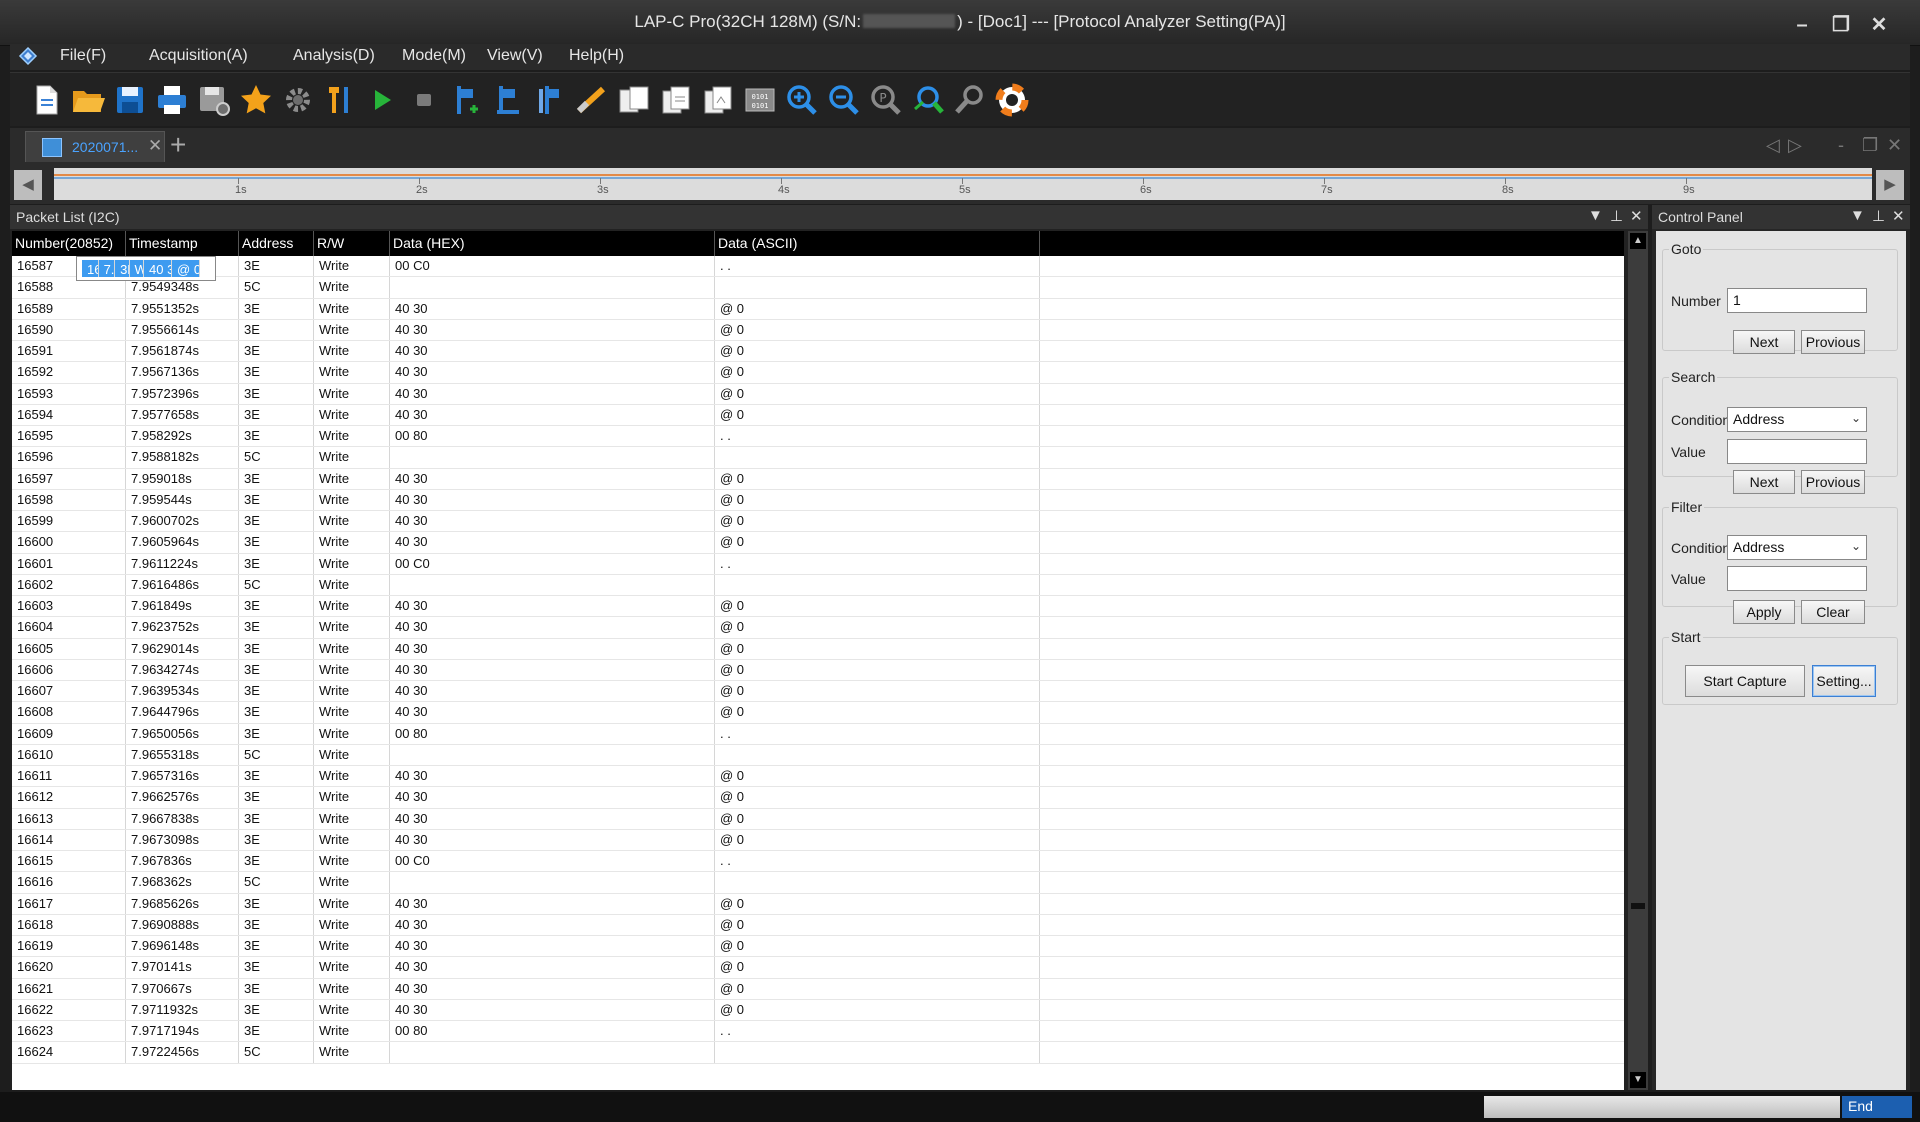 Image resolution: width=1920 pixels, height=1122 pixels. I want to click on tools-icon, so click(340, 100).